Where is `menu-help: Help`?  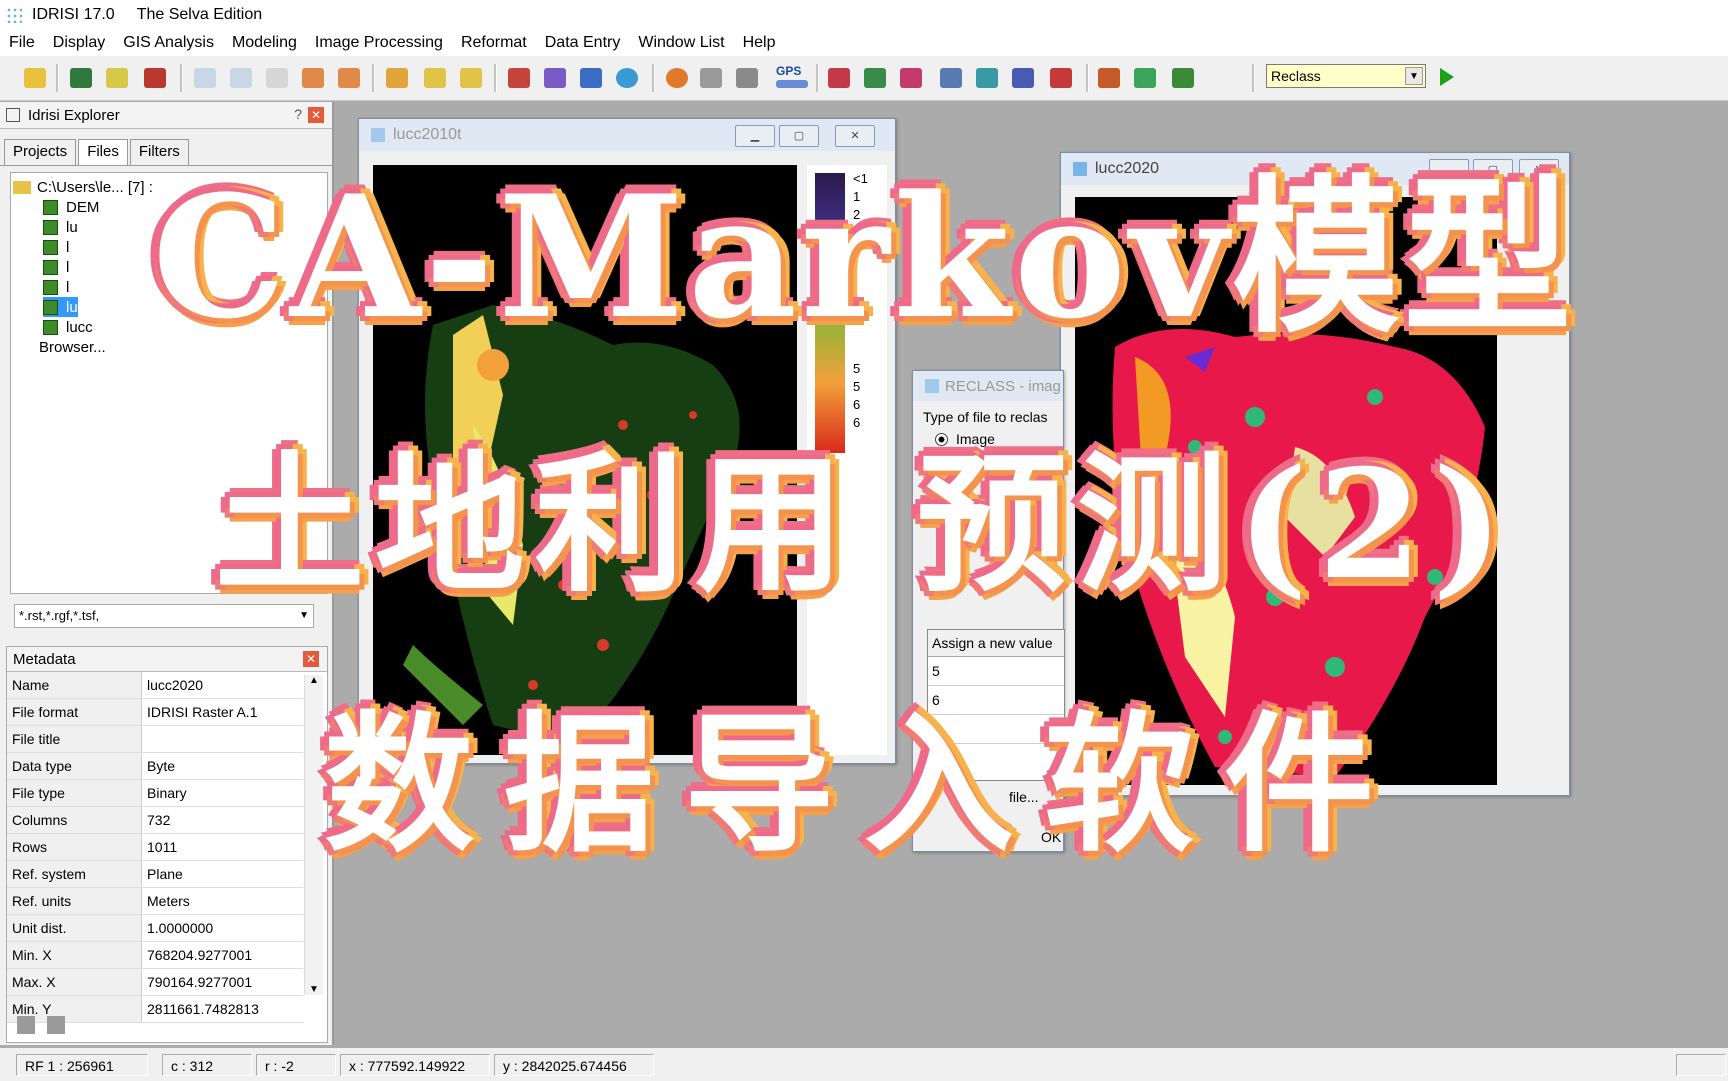 menu-help: Help is located at coordinates (759, 43).